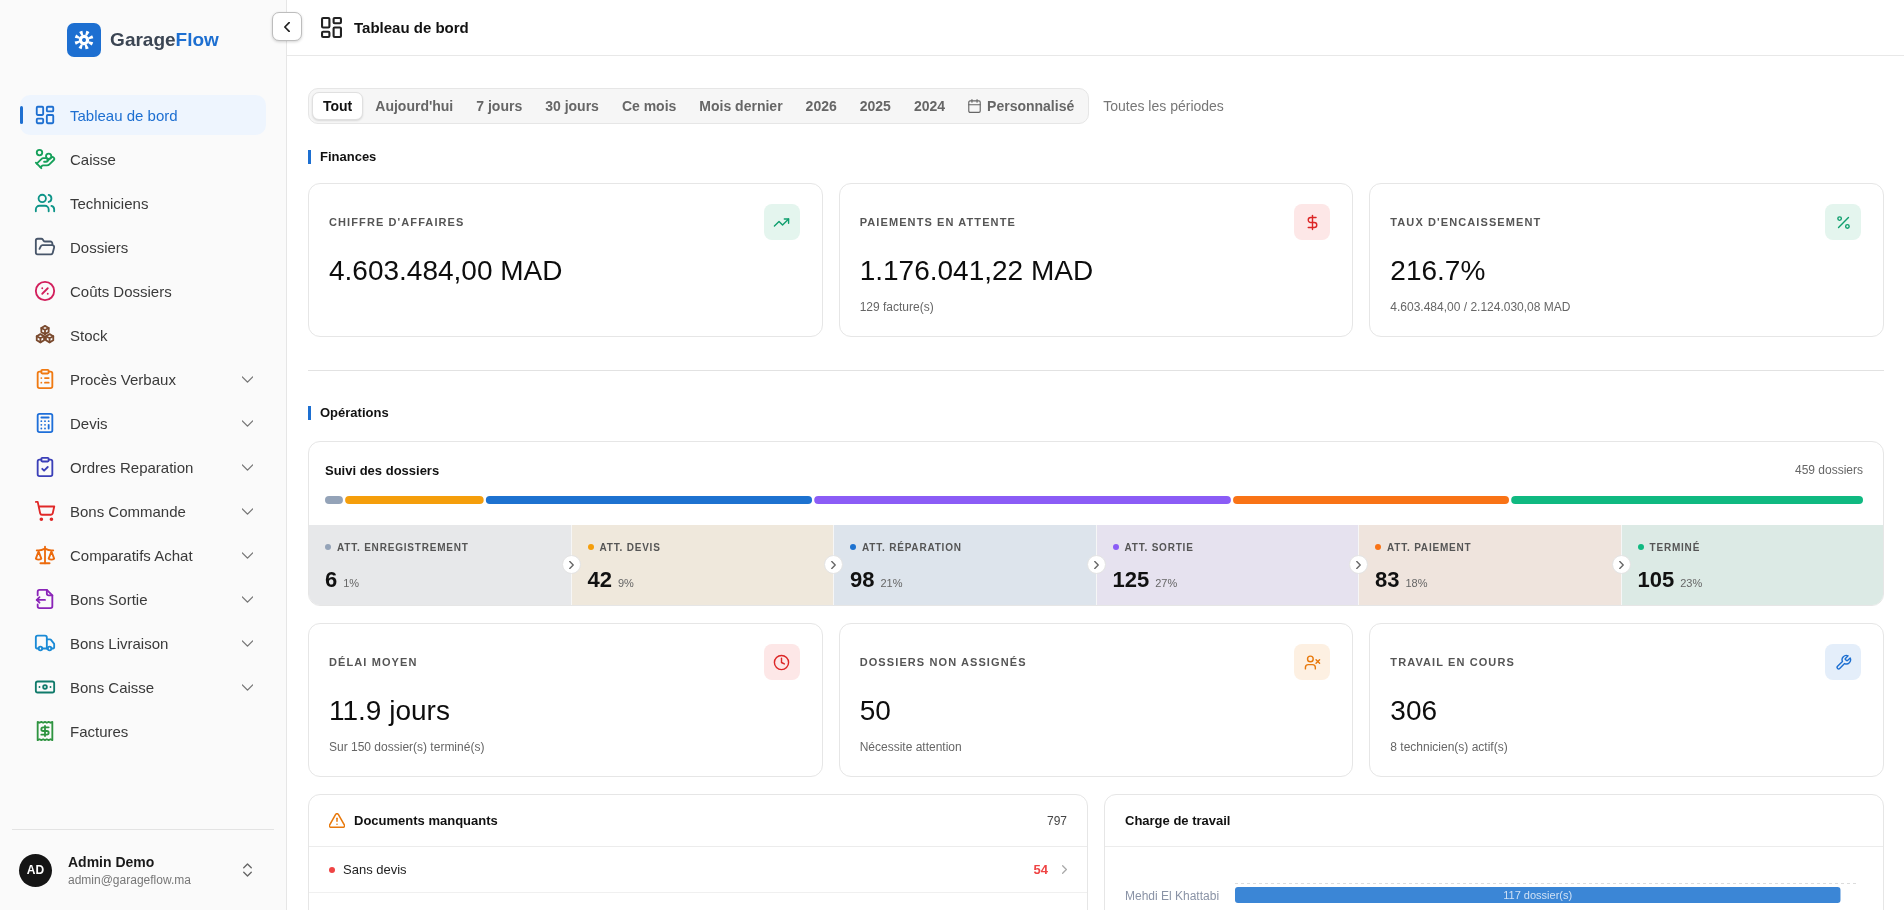  I want to click on stat-label: CHIFFRE D'AFFAIRES, so click(397, 222).